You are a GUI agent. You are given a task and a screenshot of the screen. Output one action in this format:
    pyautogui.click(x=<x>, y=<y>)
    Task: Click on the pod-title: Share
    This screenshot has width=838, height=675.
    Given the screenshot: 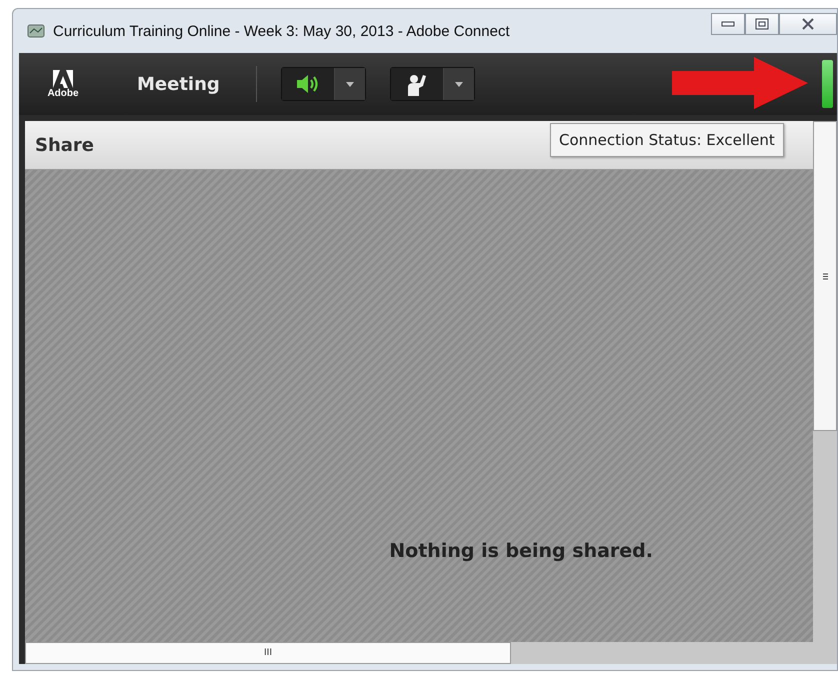 What is the action you would take?
    pyautogui.click(x=64, y=145)
    